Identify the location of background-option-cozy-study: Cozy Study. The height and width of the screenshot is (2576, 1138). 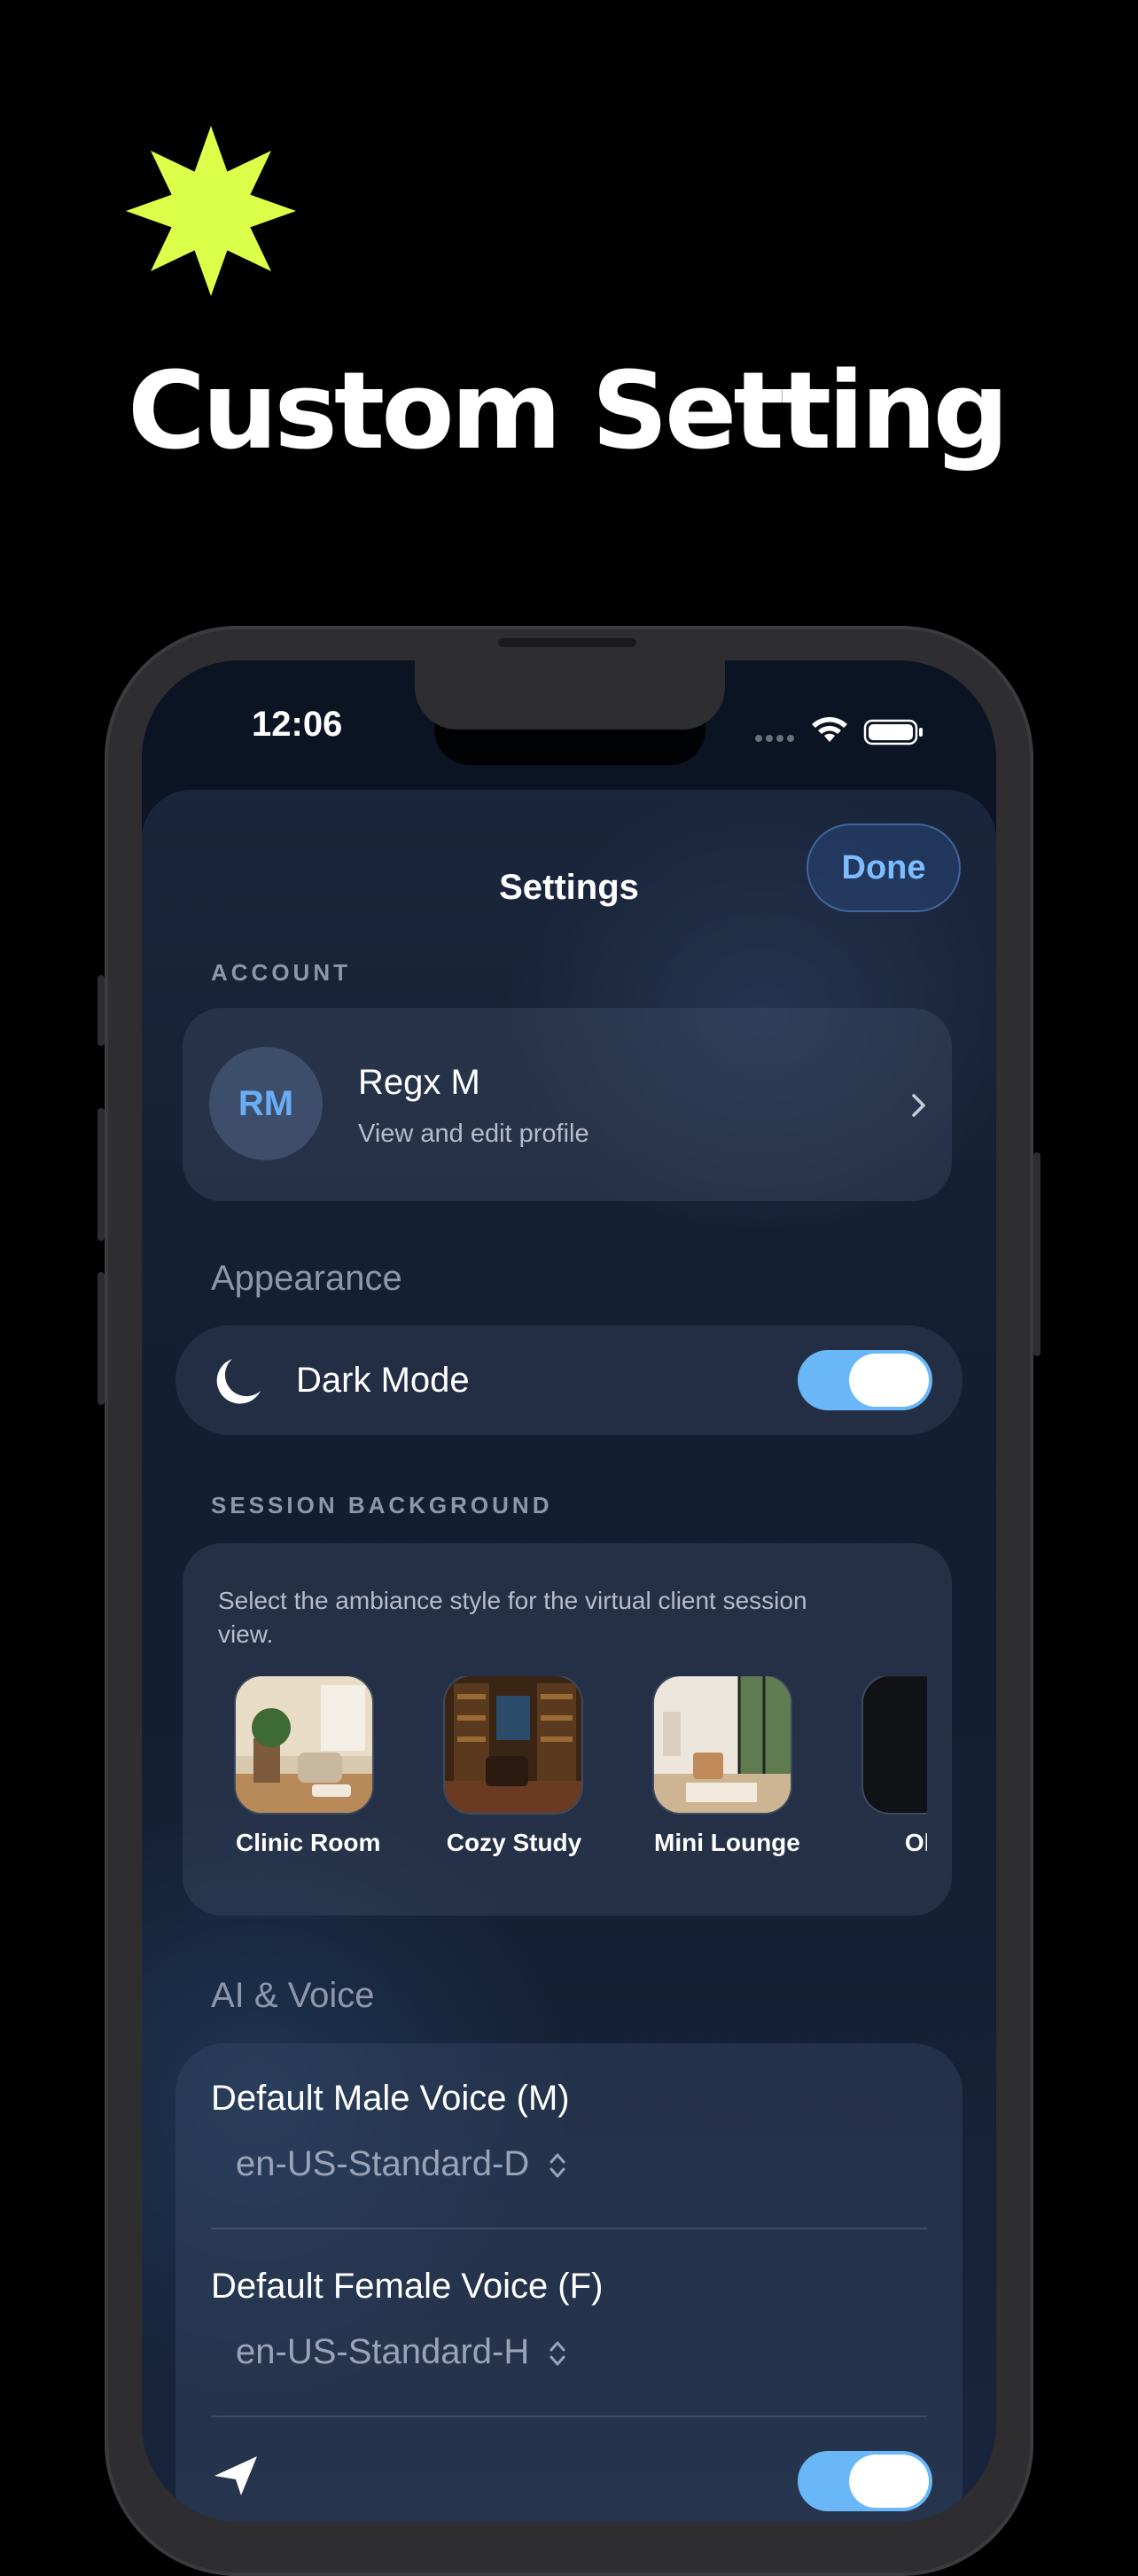
(514, 1766).